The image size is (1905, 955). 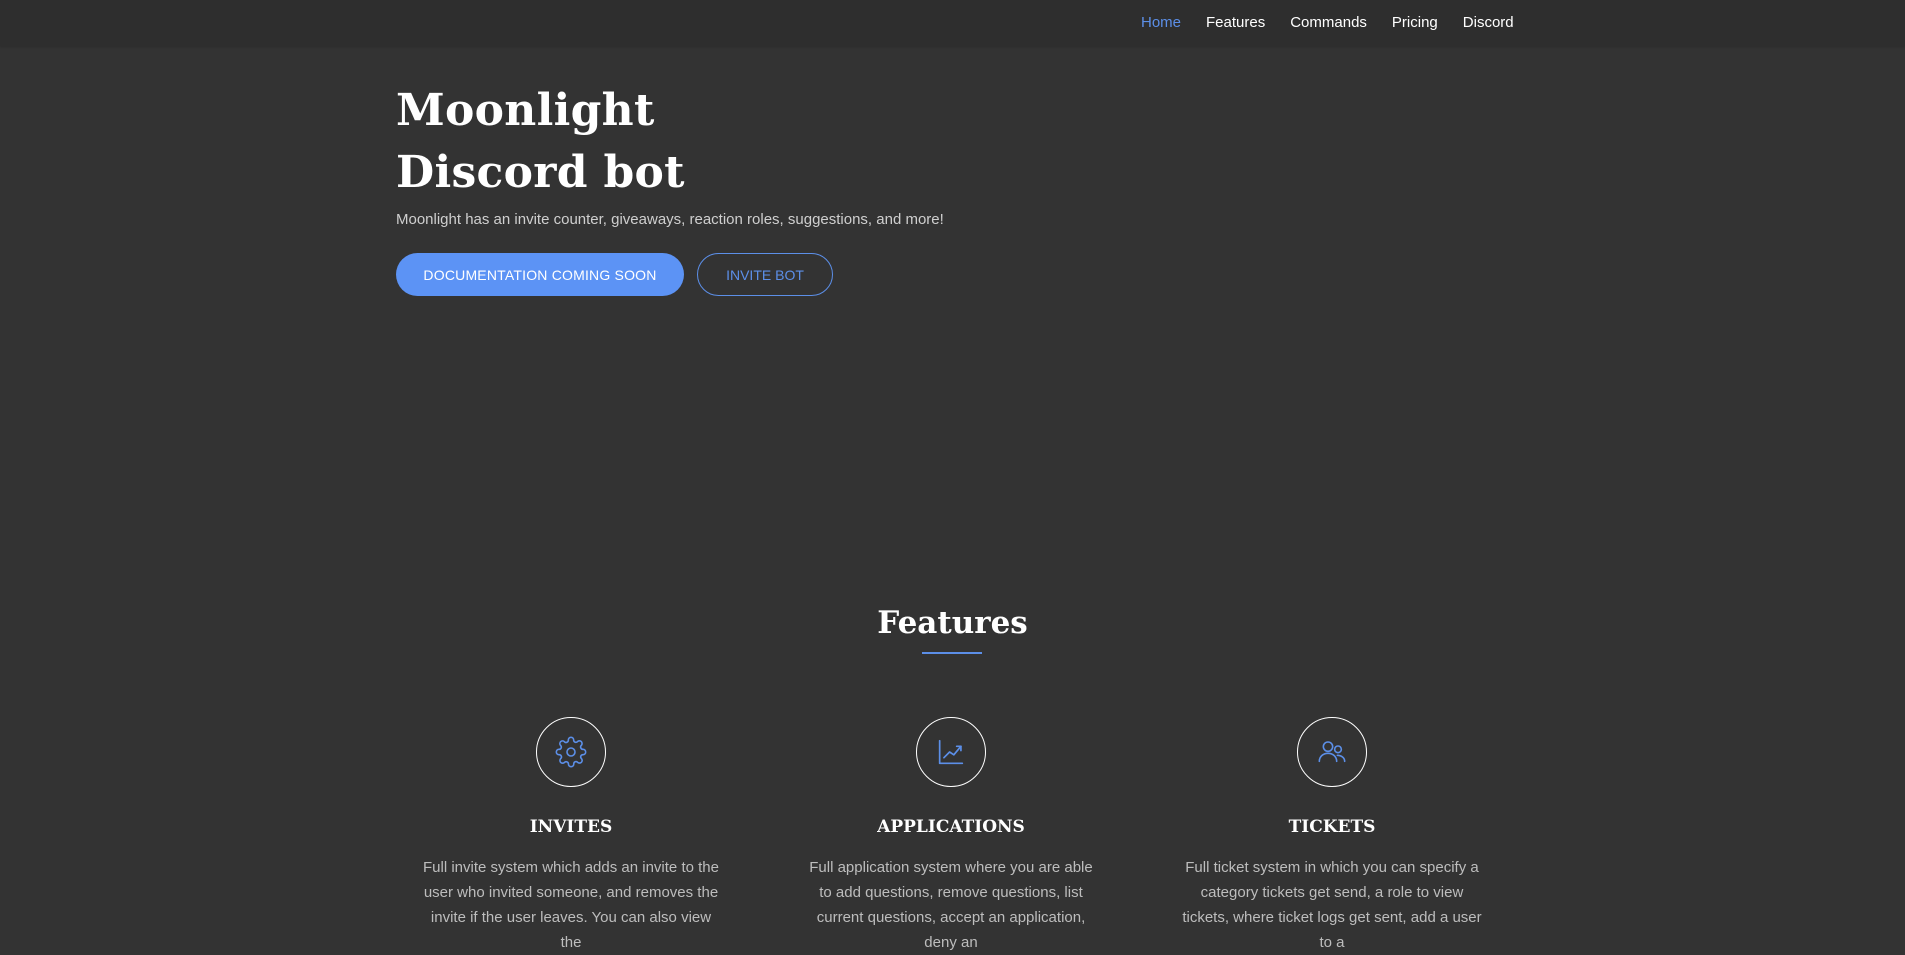 What do you see at coordinates (952, 623) in the screenshot?
I see `features-title: Features` at bounding box center [952, 623].